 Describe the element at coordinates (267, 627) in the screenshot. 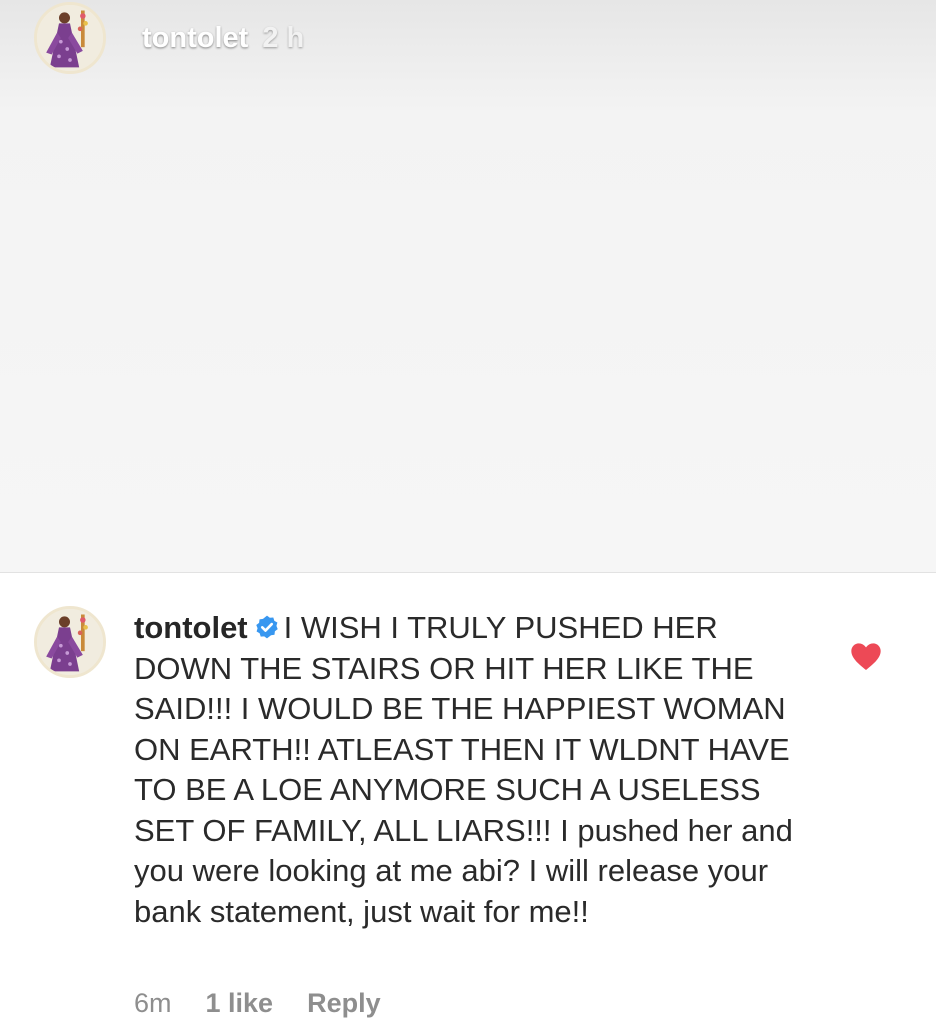

I see `verified-badge-icon` at that location.